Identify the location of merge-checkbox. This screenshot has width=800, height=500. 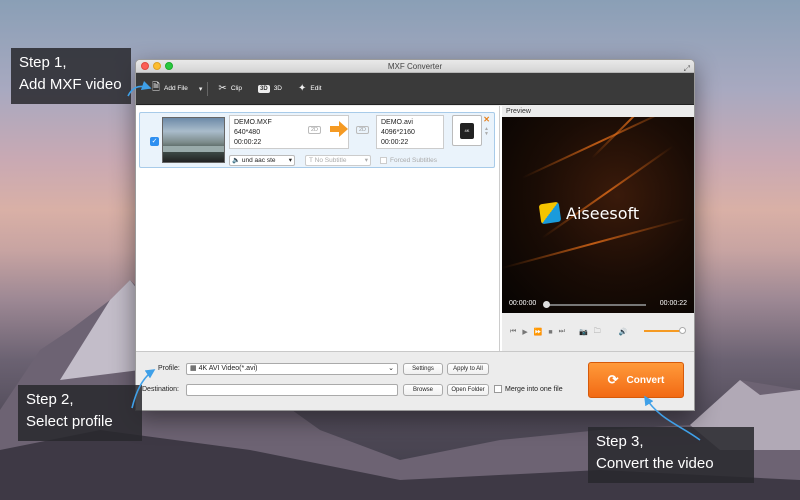
(498, 389).